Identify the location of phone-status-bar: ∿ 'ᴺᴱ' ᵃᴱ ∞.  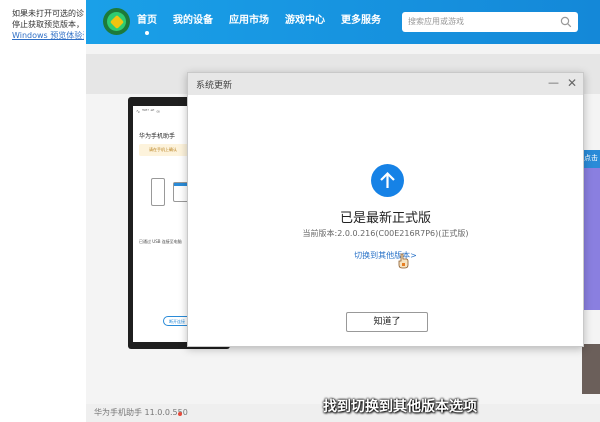
(148, 112).